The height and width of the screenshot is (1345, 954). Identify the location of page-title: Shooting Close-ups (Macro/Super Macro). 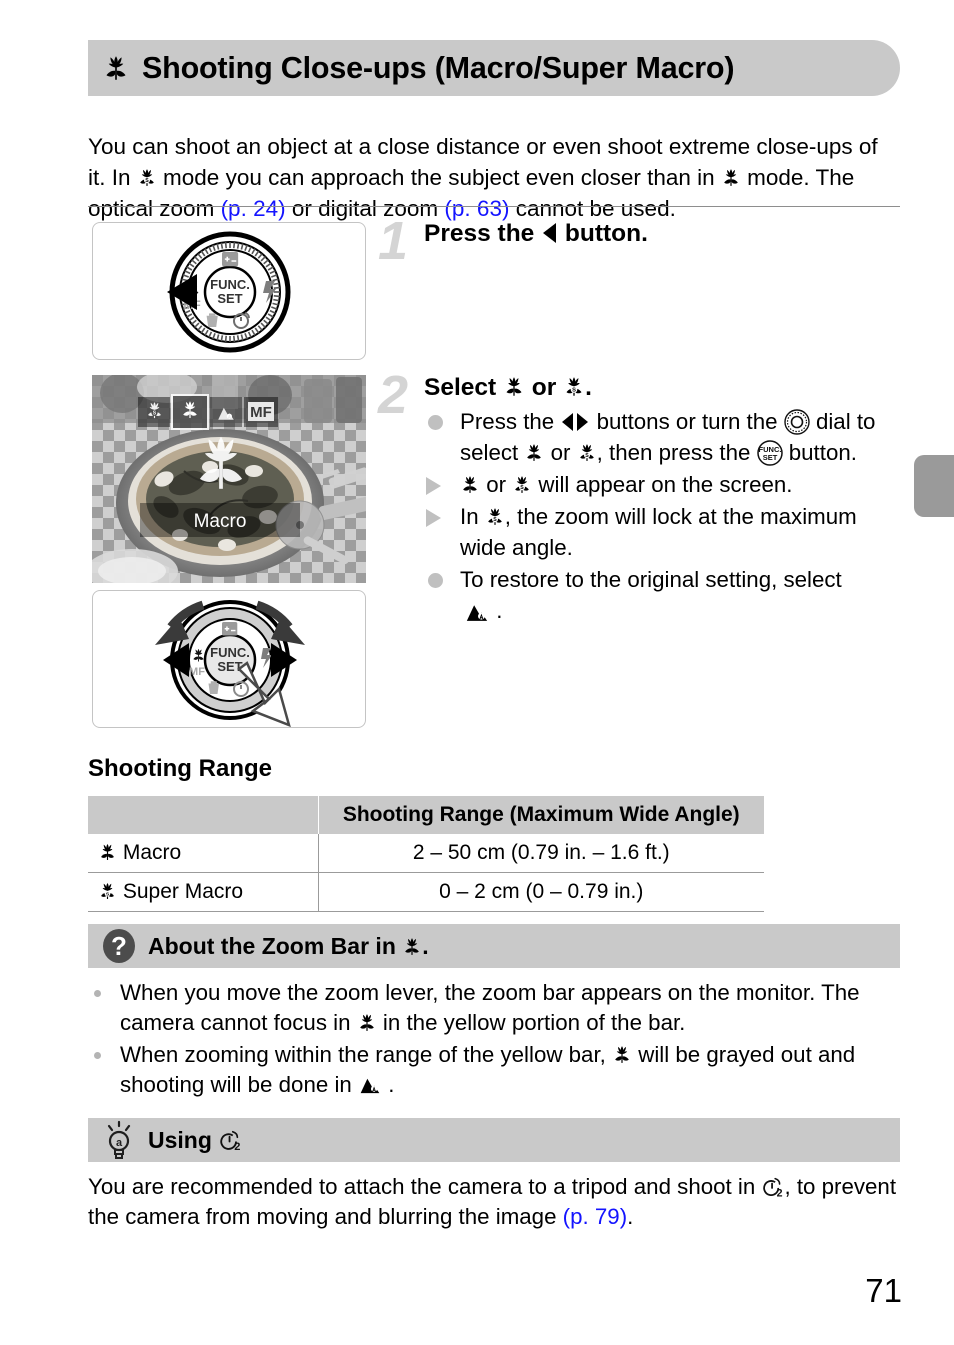
(438, 67).